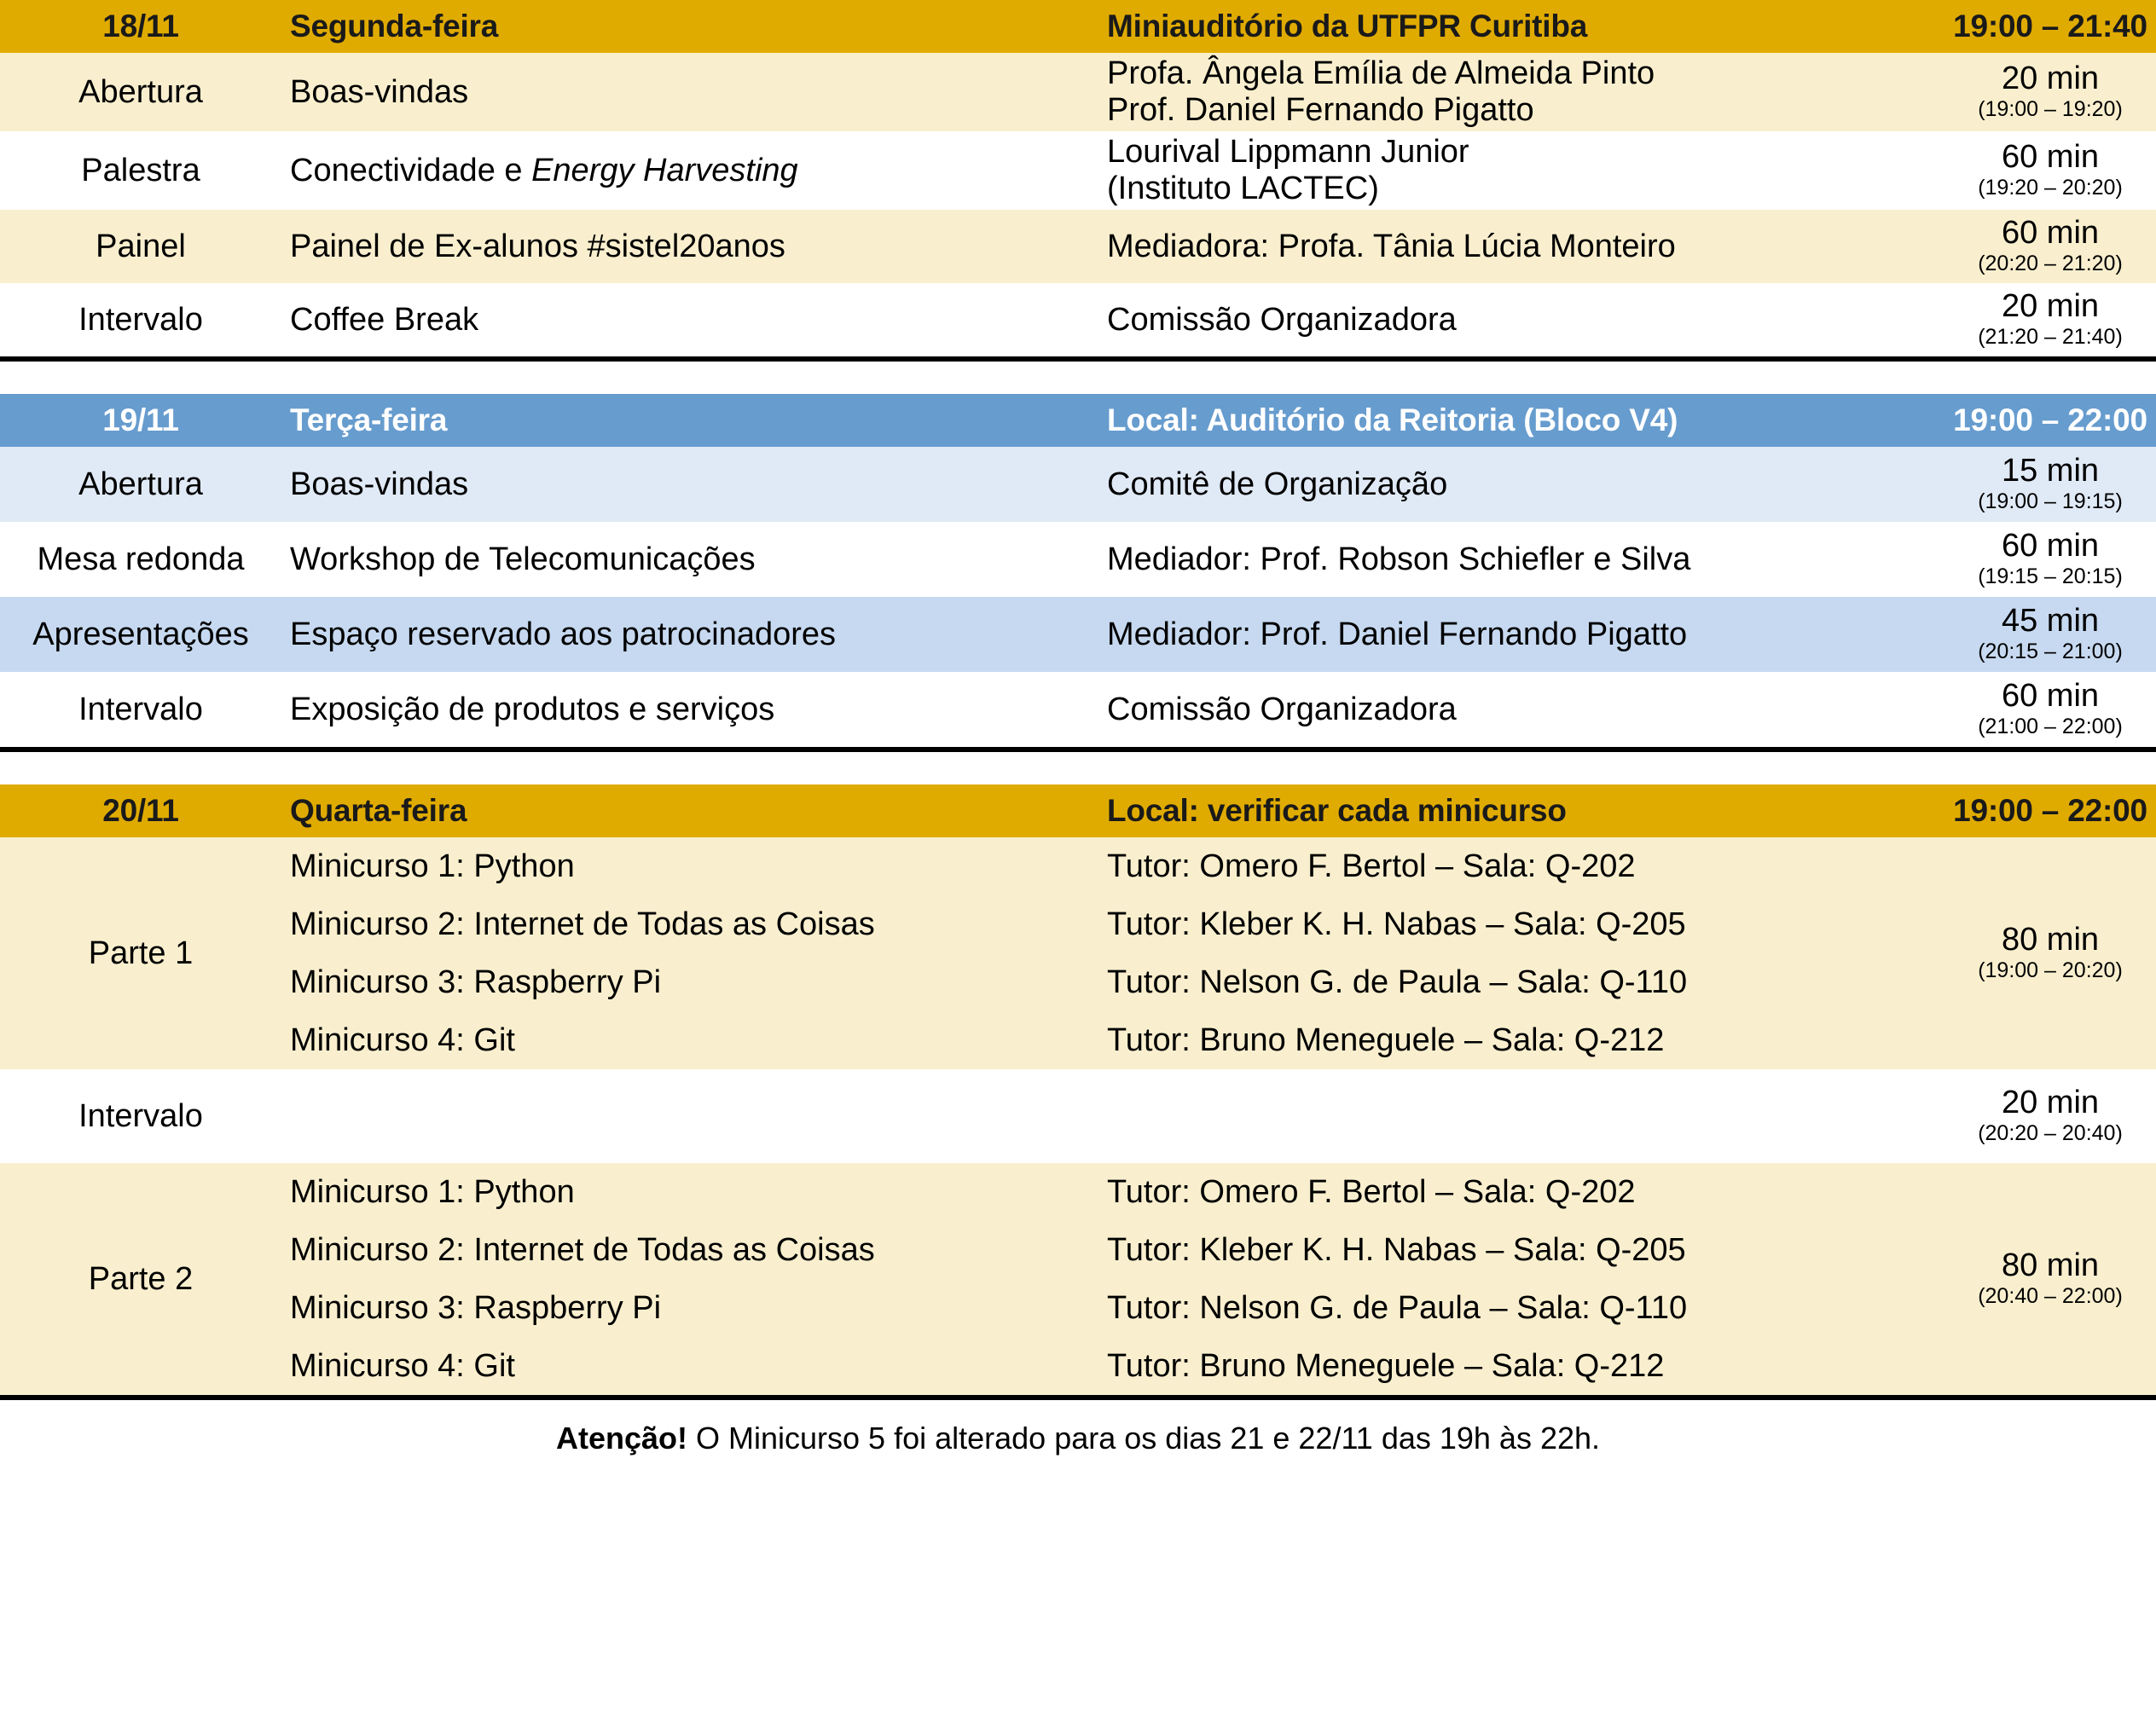 This screenshot has height=1719, width=2156. Describe the element at coordinates (140, 810) in the screenshot. I see `day3-date: 20/11` at that location.